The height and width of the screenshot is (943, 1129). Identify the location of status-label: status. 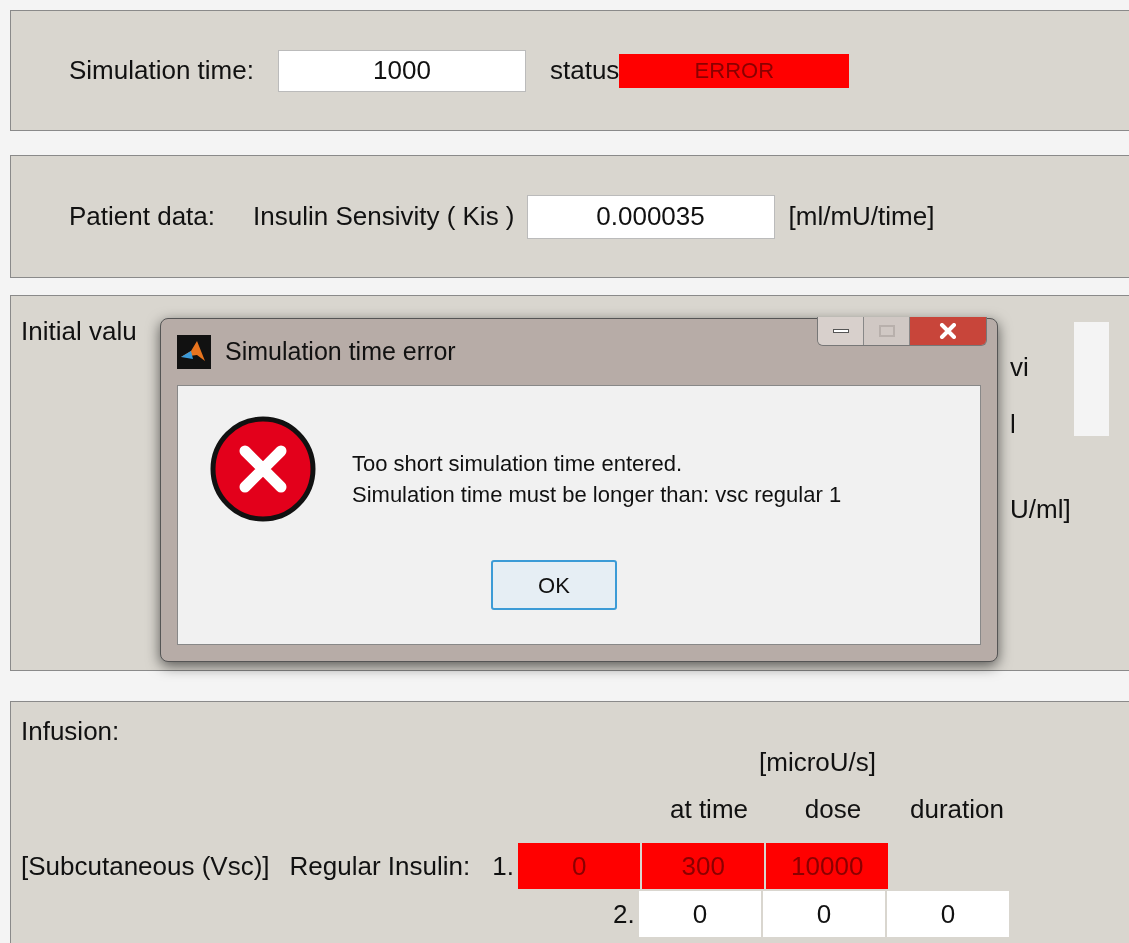
(584, 70).